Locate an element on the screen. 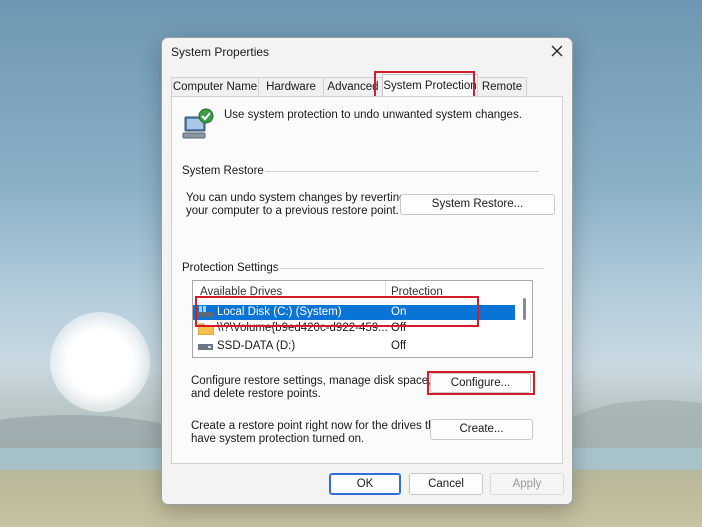  drive-d-protection: Off is located at coordinates (399, 346).